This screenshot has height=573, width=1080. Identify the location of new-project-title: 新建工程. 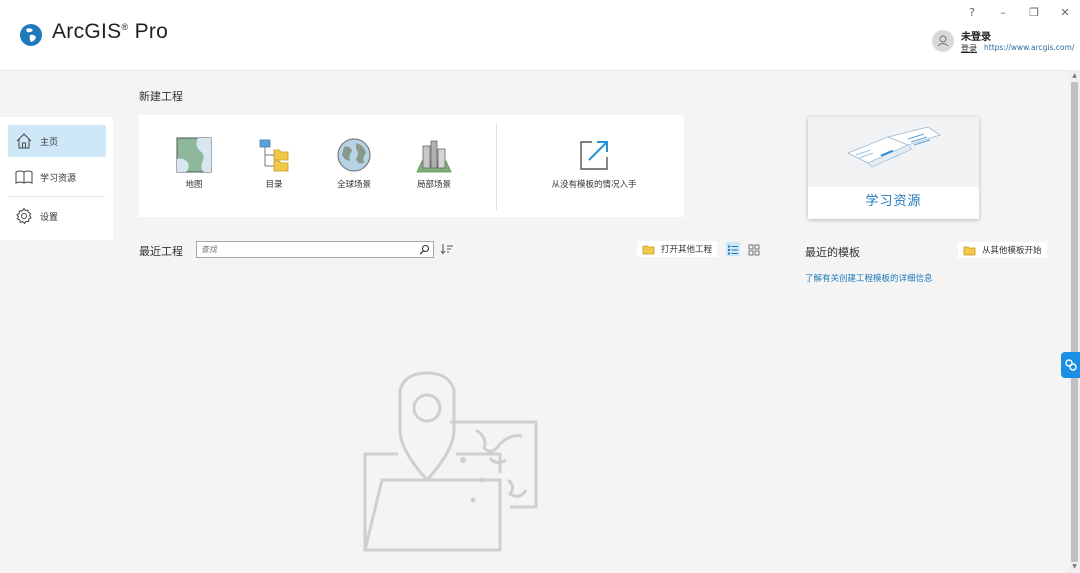
(161, 96).